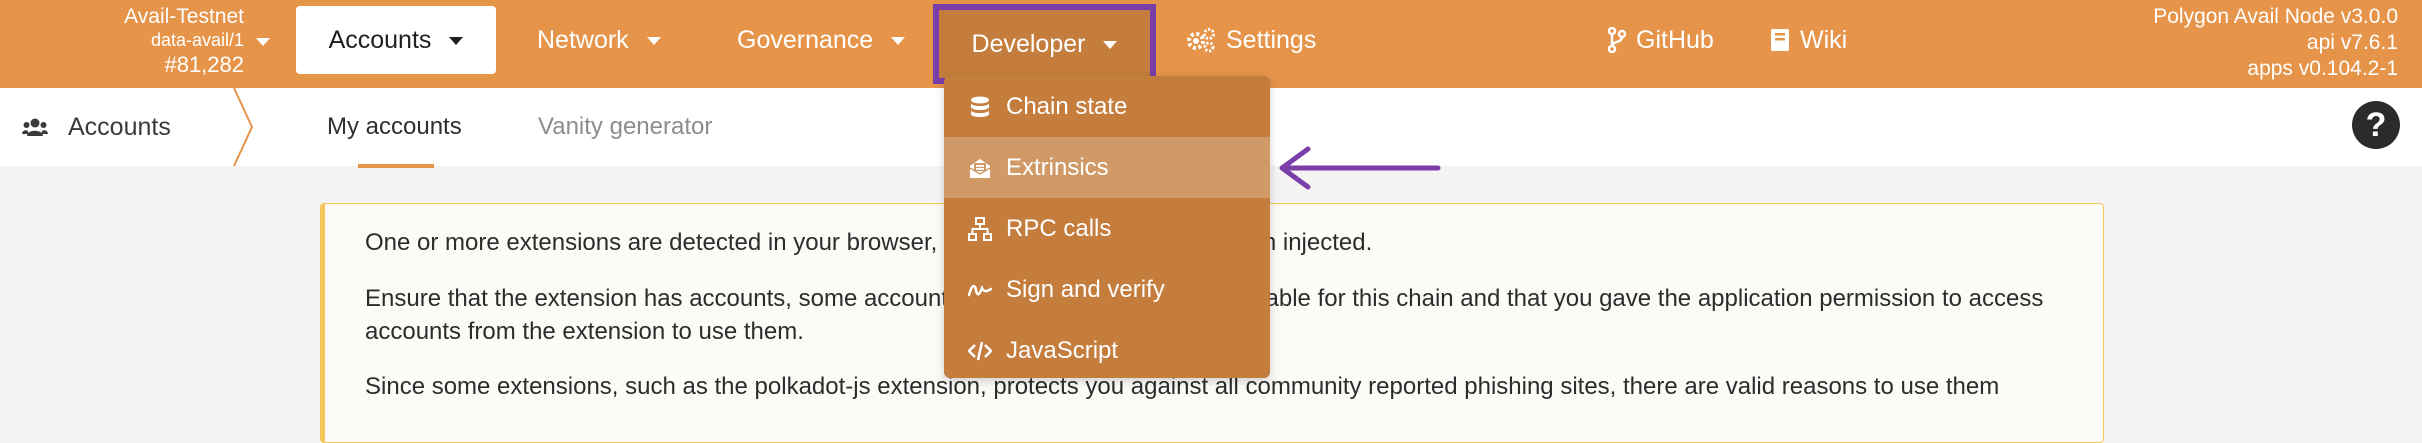 Image resolution: width=2422 pixels, height=443 pixels. What do you see at coordinates (1780, 40) in the screenshot?
I see `book-icon` at bounding box center [1780, 40].